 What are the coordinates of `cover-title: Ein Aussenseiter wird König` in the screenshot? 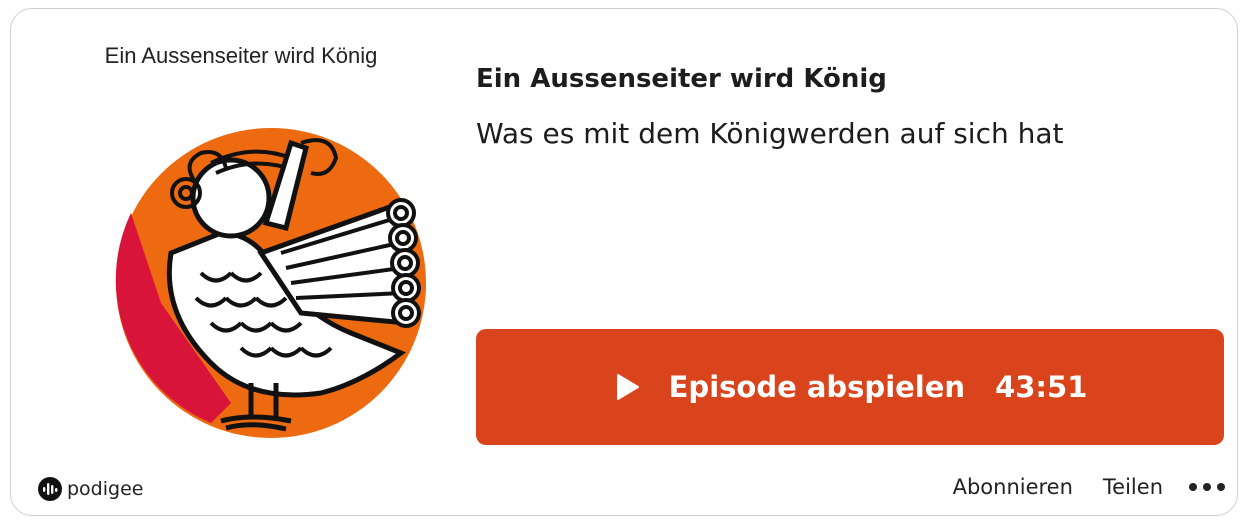 It's located at (241, 55).